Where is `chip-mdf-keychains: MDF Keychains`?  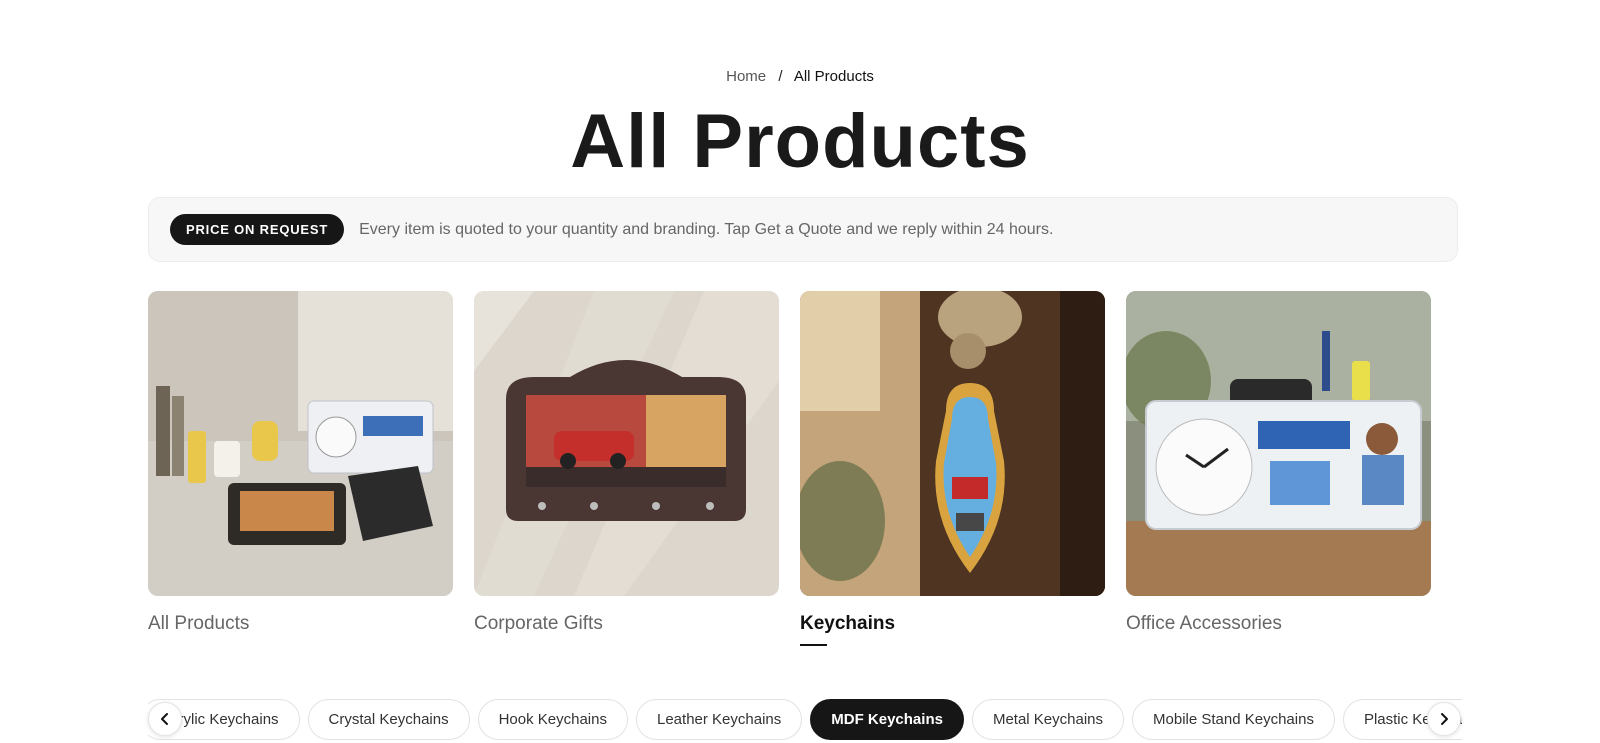 chip-mdf-keychains: MDF Keychains is located at coordinates (887, 719).